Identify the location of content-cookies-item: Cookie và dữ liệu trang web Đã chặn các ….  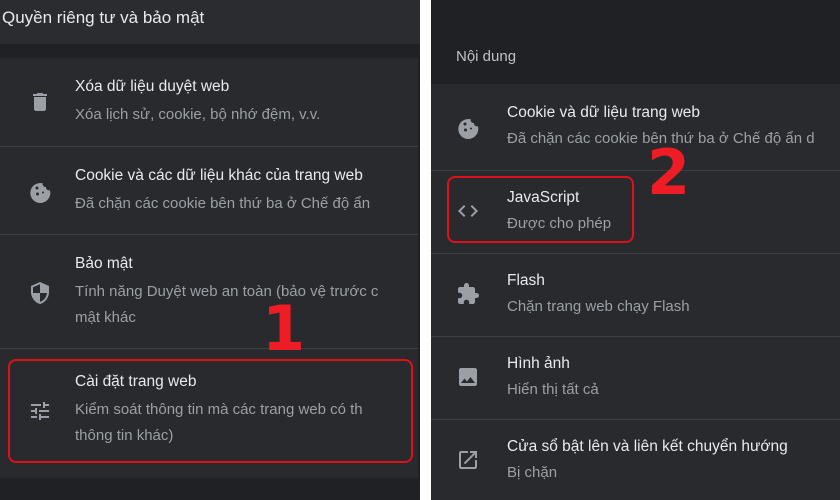
(635, 127).